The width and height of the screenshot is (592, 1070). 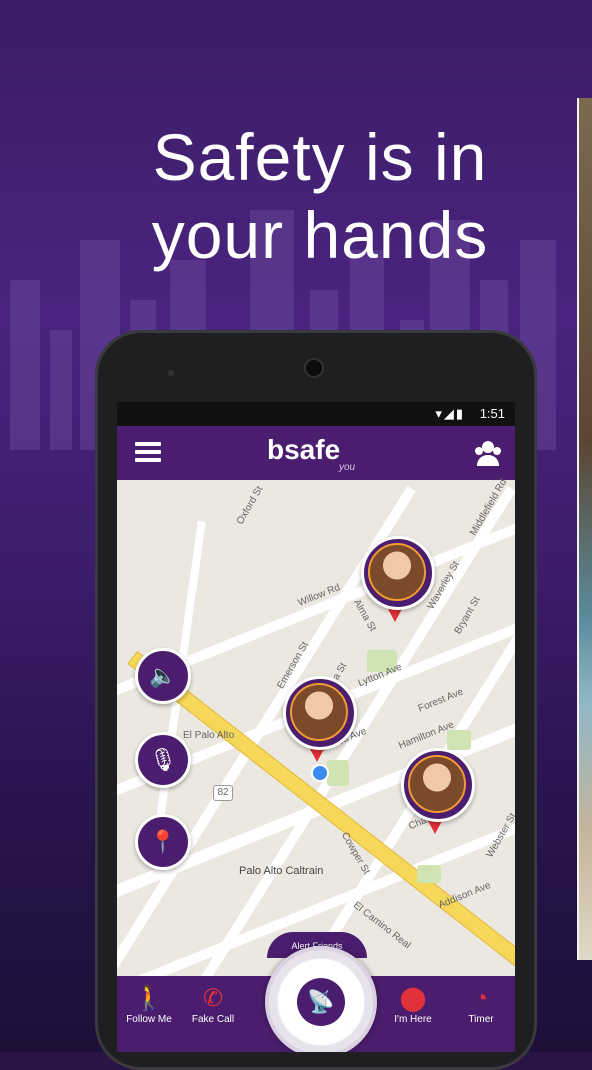 I want to click on walk-icon: 🚶, so click(x=149, y=998).